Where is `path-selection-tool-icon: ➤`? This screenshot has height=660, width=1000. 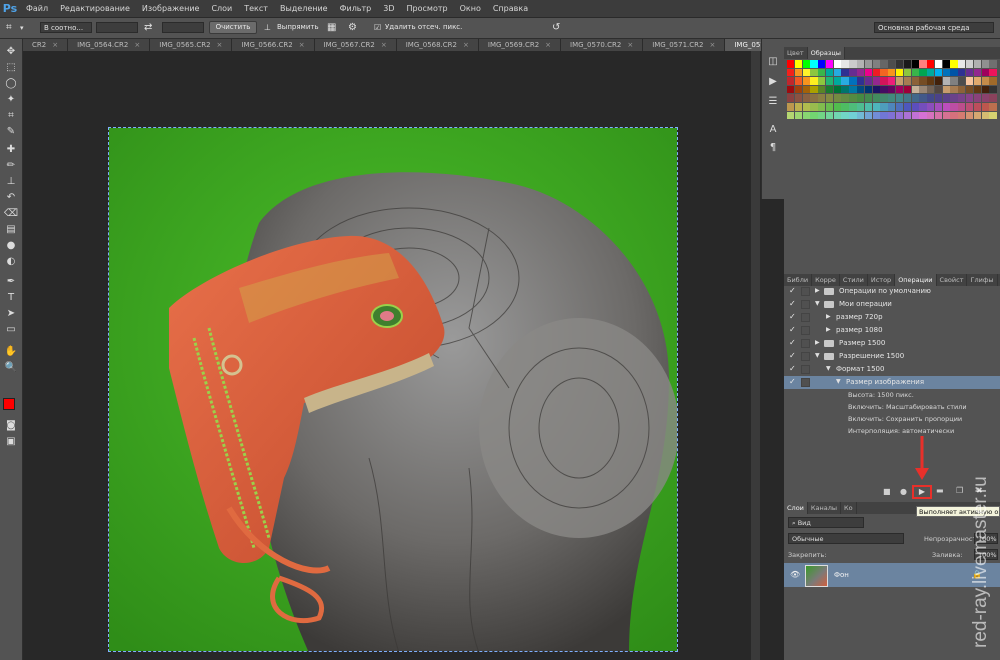
path-selection-tool-icon: ➤ is located at coordinates (11, 314).